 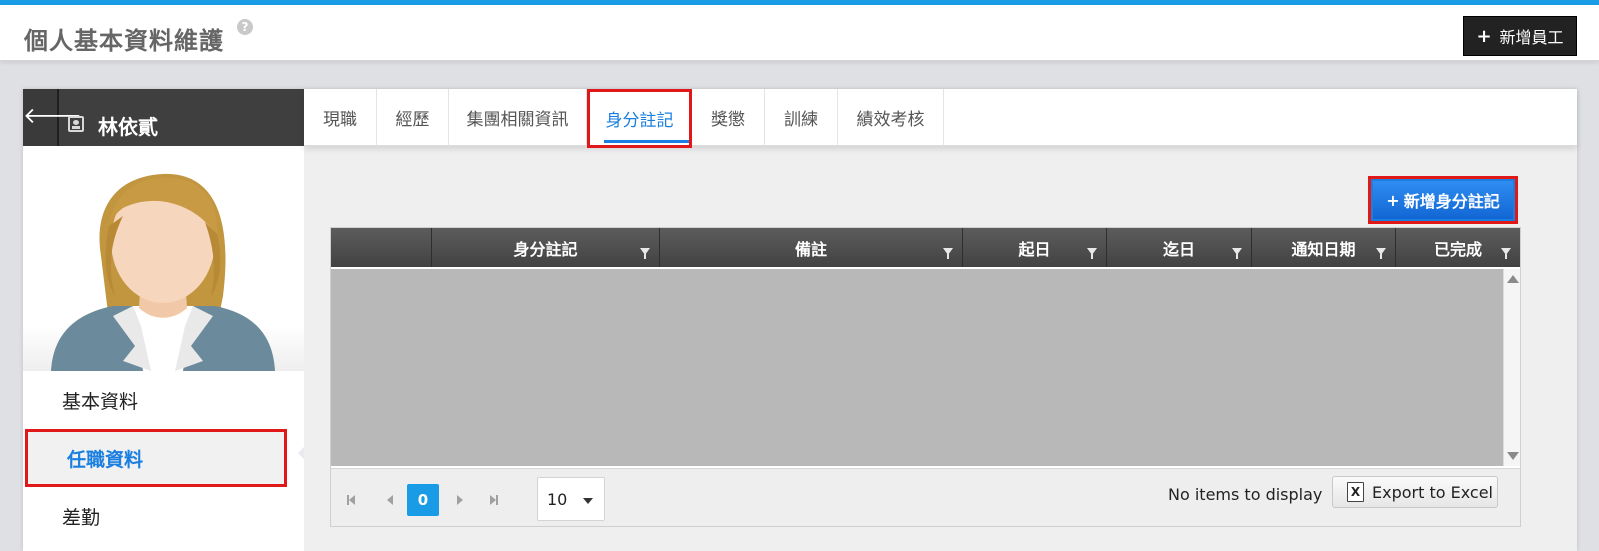 I want to click on avatar-illustration, so click(x=163, y=272).